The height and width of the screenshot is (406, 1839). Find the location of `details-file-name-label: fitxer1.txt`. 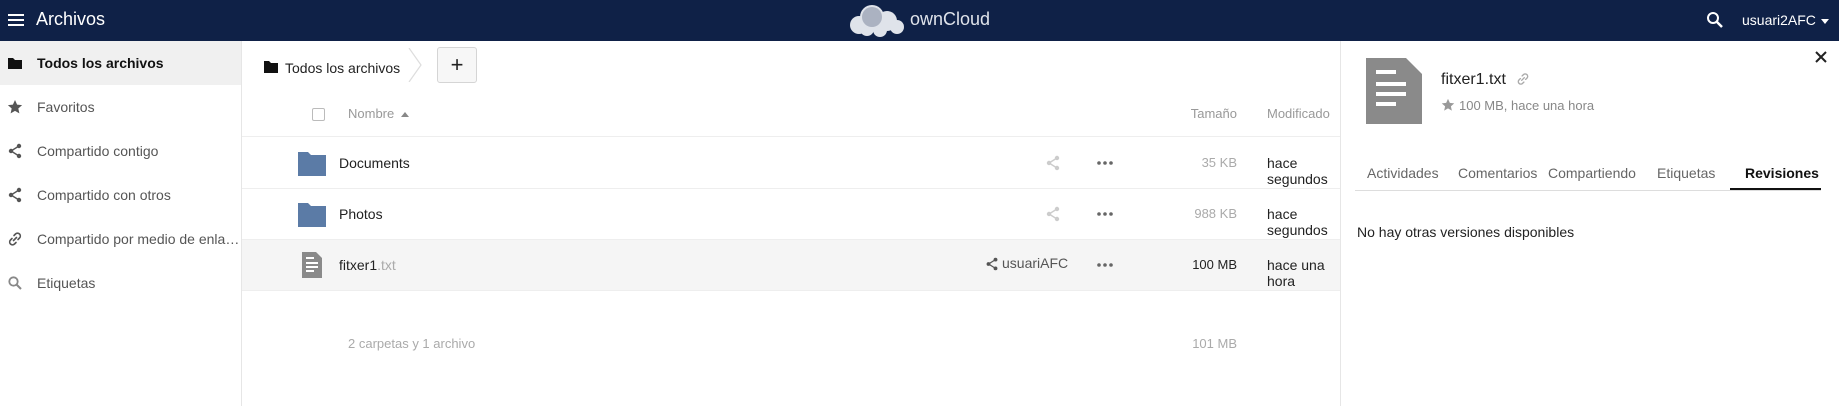

details-file-name-label: fitxer1.txt is located at coordinates (1473, 79).